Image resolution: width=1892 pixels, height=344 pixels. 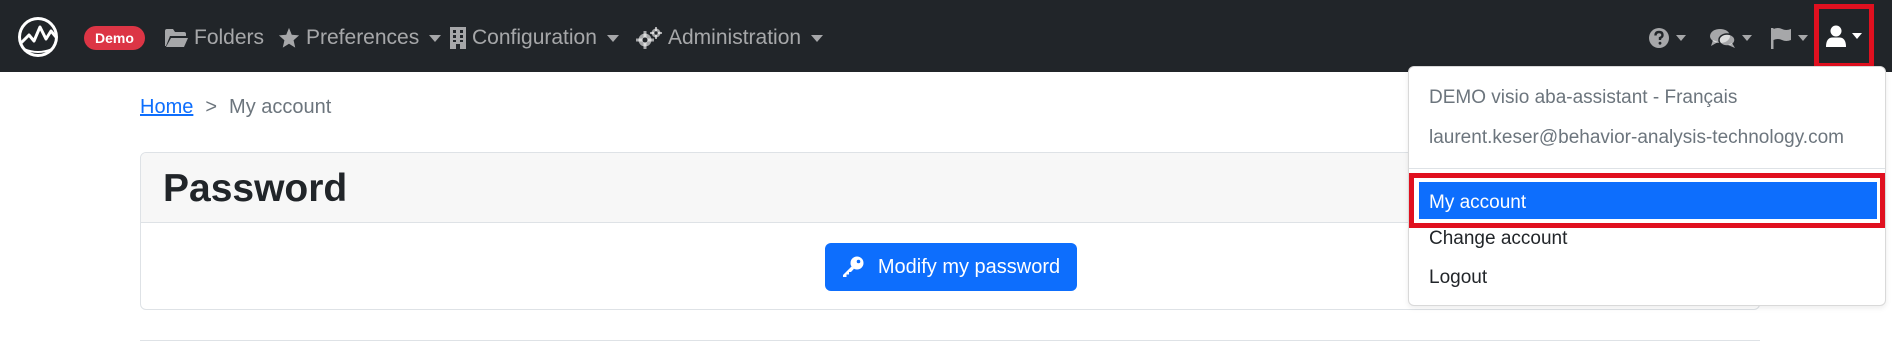 What do you see at coordinates (1647, 200) in the screenshot?
I see `menu-item-my-account: My account` at bounding box center [1647, 200].